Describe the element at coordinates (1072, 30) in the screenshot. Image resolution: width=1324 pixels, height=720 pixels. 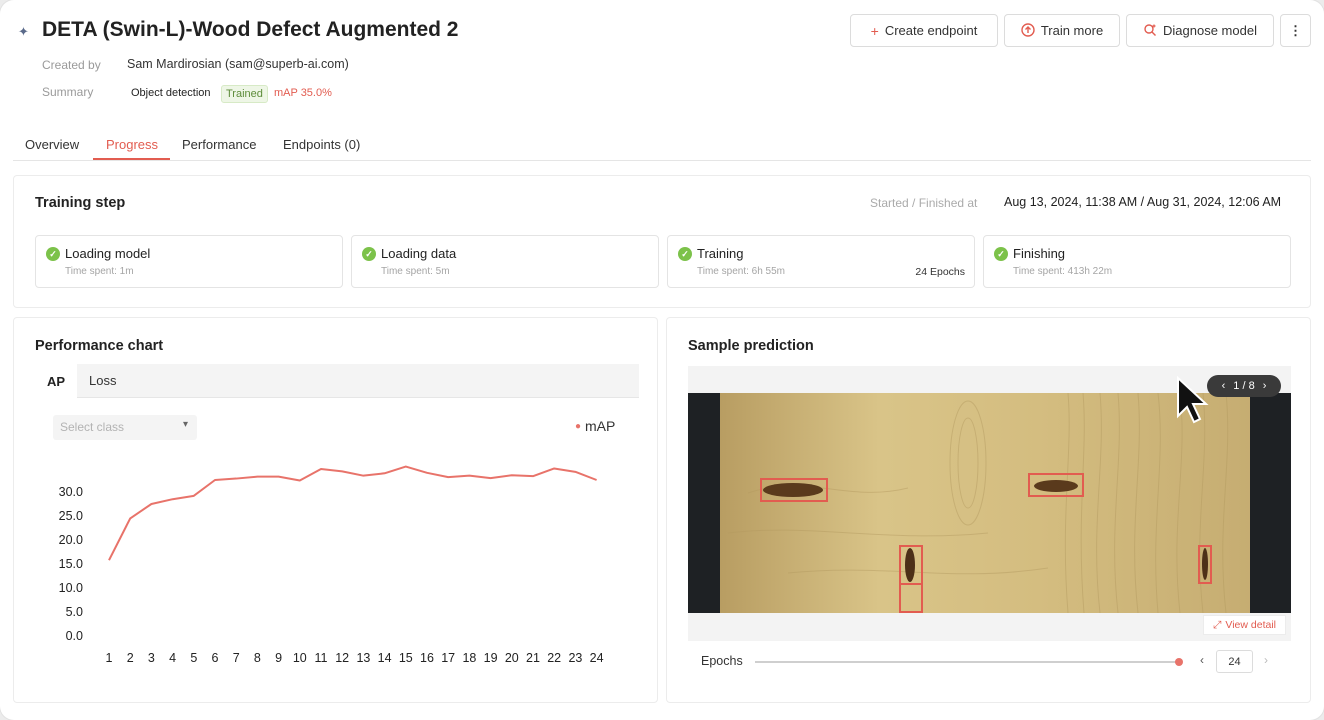
I see `train-more-label: Train more` at that location.